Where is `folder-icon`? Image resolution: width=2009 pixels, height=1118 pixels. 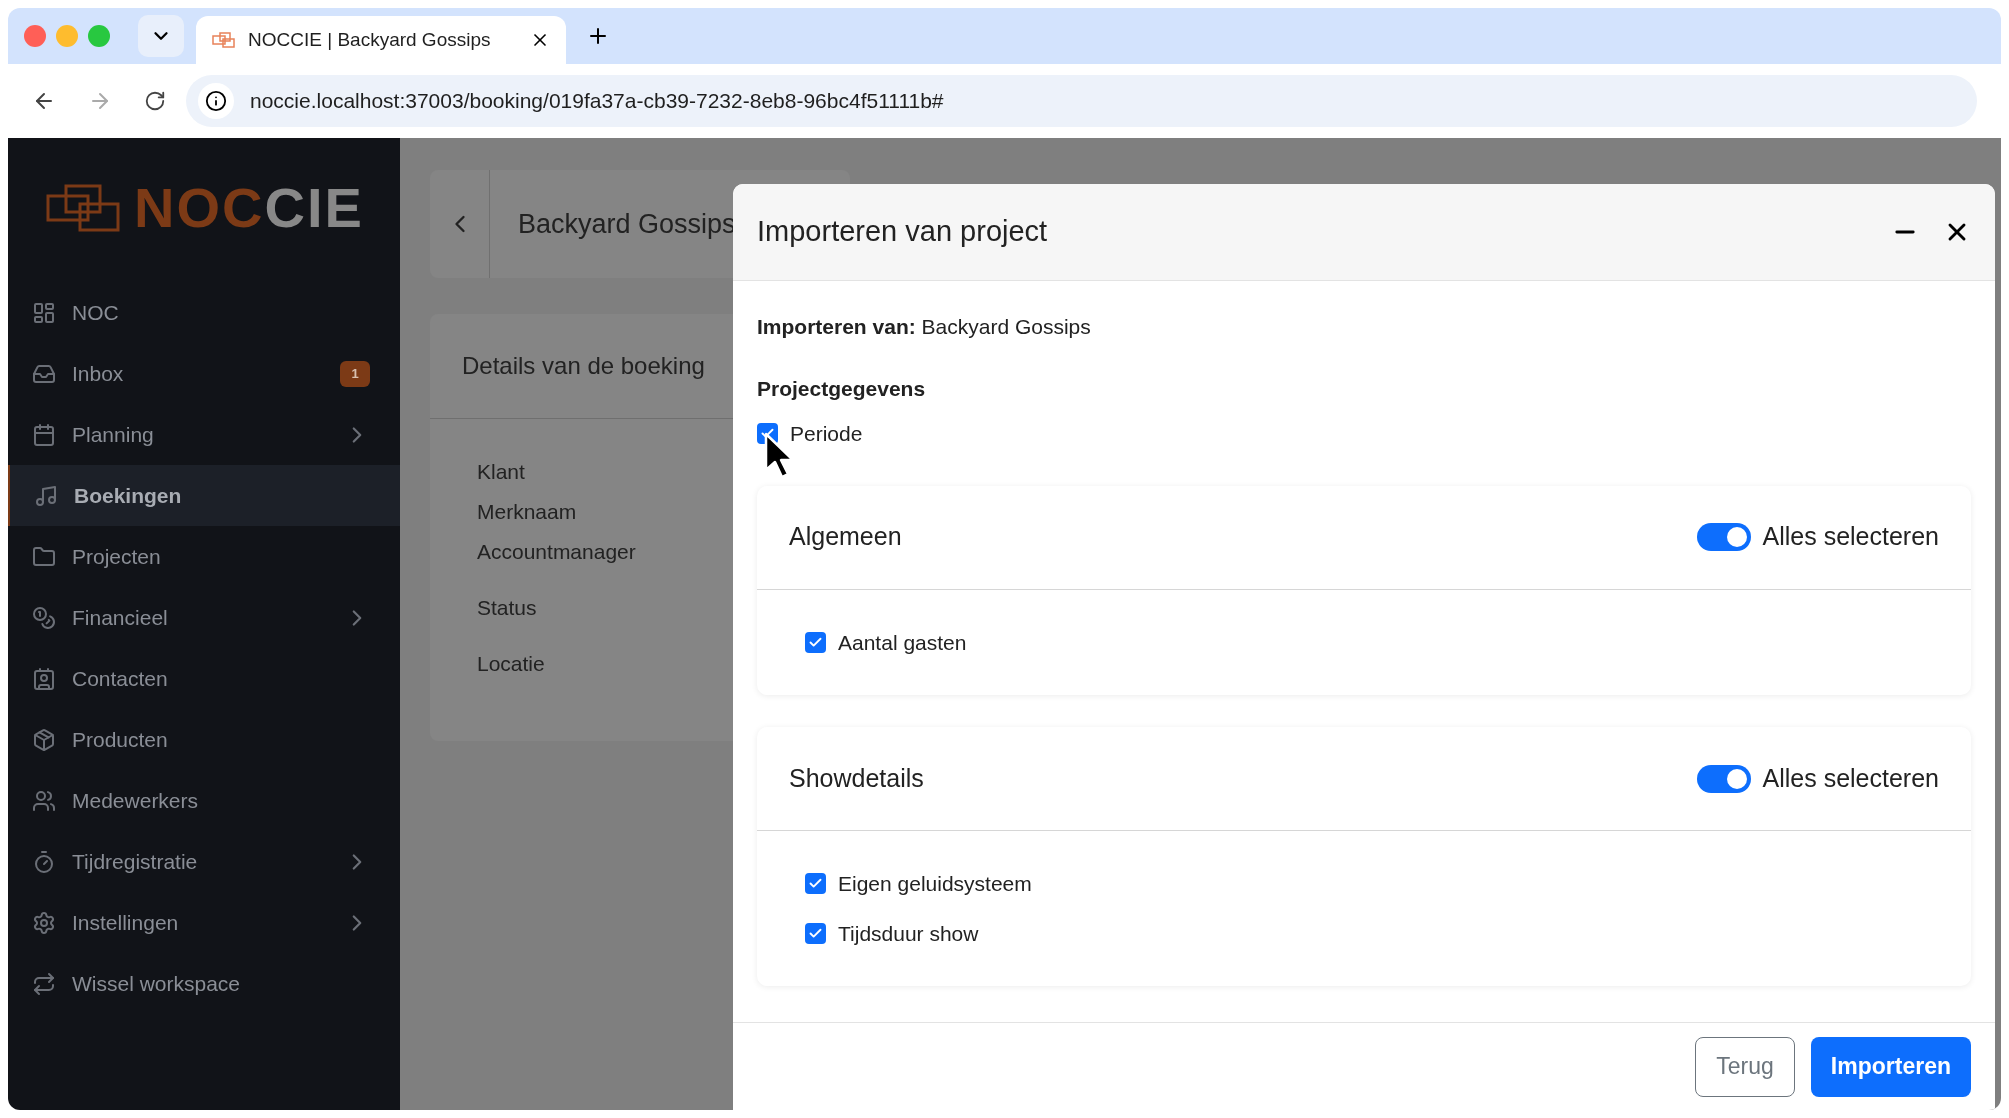 folder-icon is located at coordinates (44, 556).